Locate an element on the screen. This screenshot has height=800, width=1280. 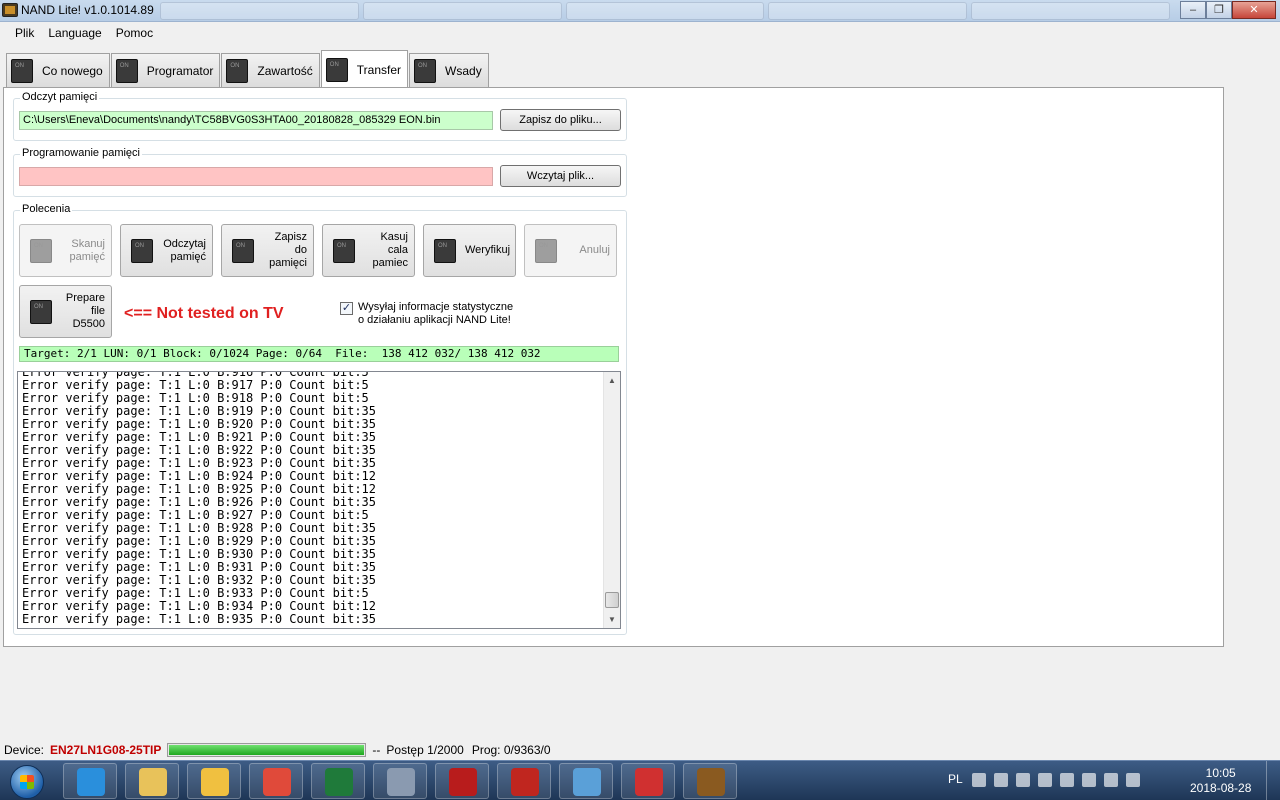
taskbar-app-acrobat is located at coordinates (462, 781).